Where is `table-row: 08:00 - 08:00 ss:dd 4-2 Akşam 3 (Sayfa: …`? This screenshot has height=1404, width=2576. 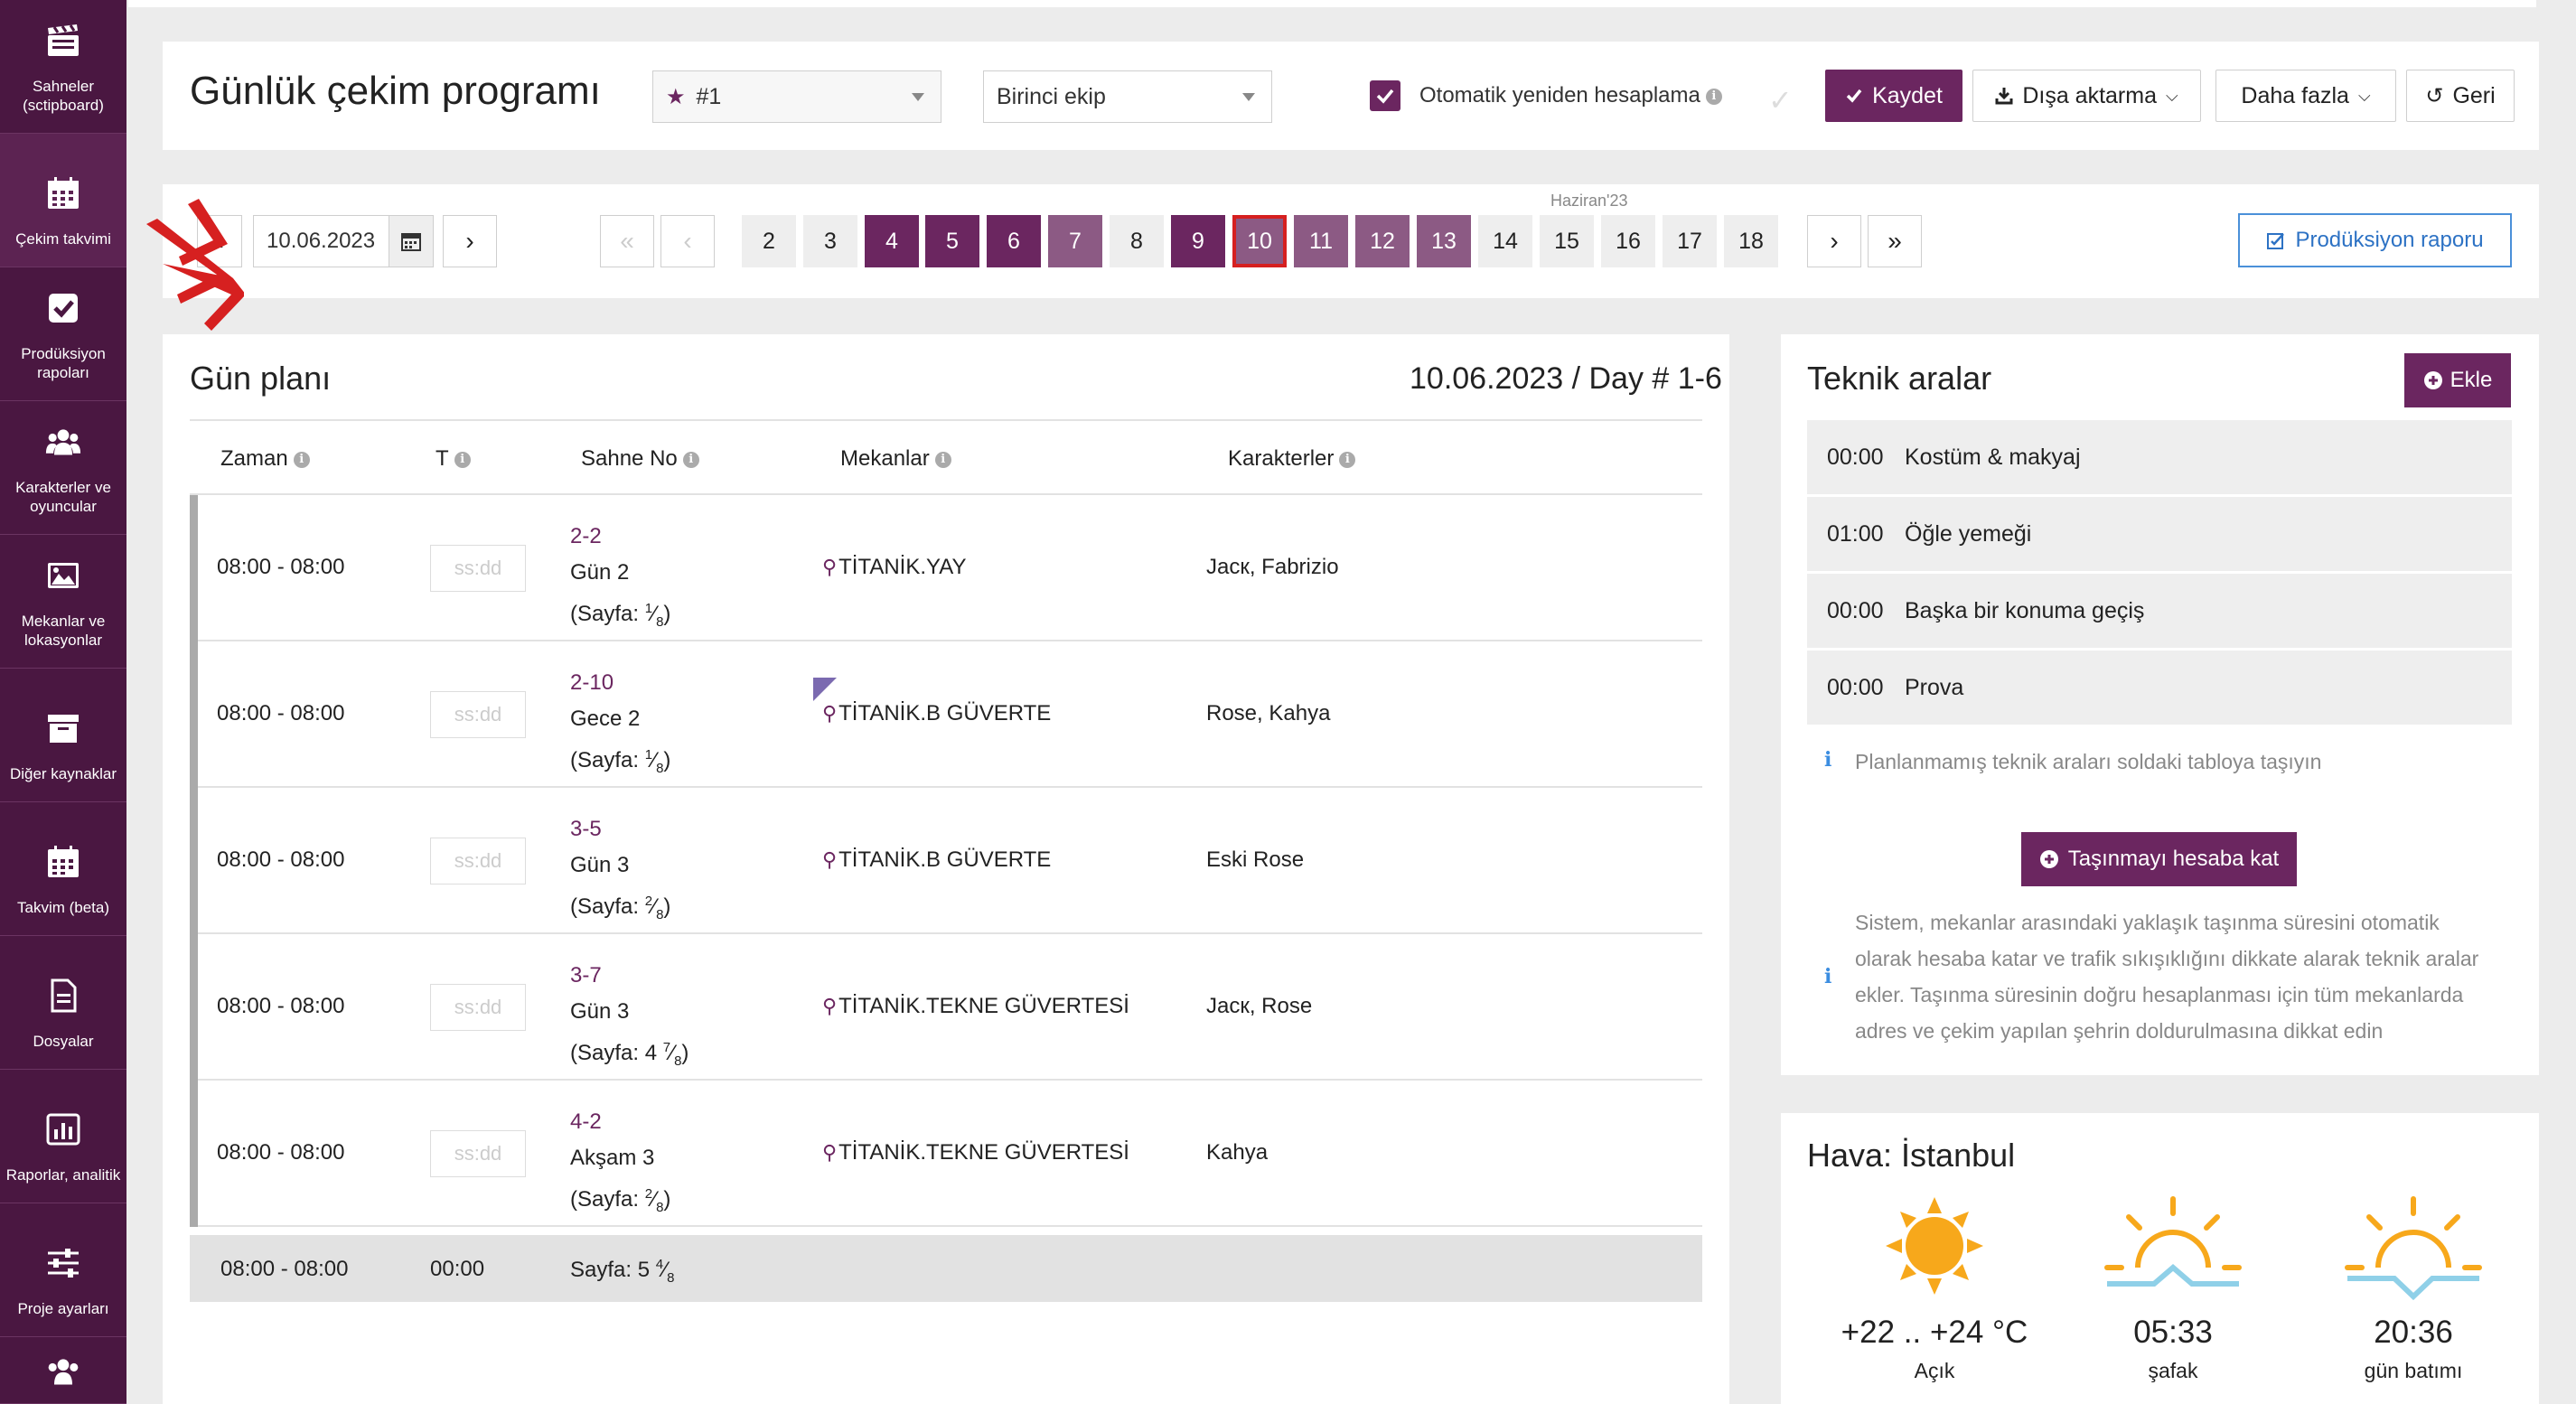 table-row: 08:00 - 08:00 ss:dd 4-2 Akşam 3 (Sayfa: … is located at coordinates (946, 1154).